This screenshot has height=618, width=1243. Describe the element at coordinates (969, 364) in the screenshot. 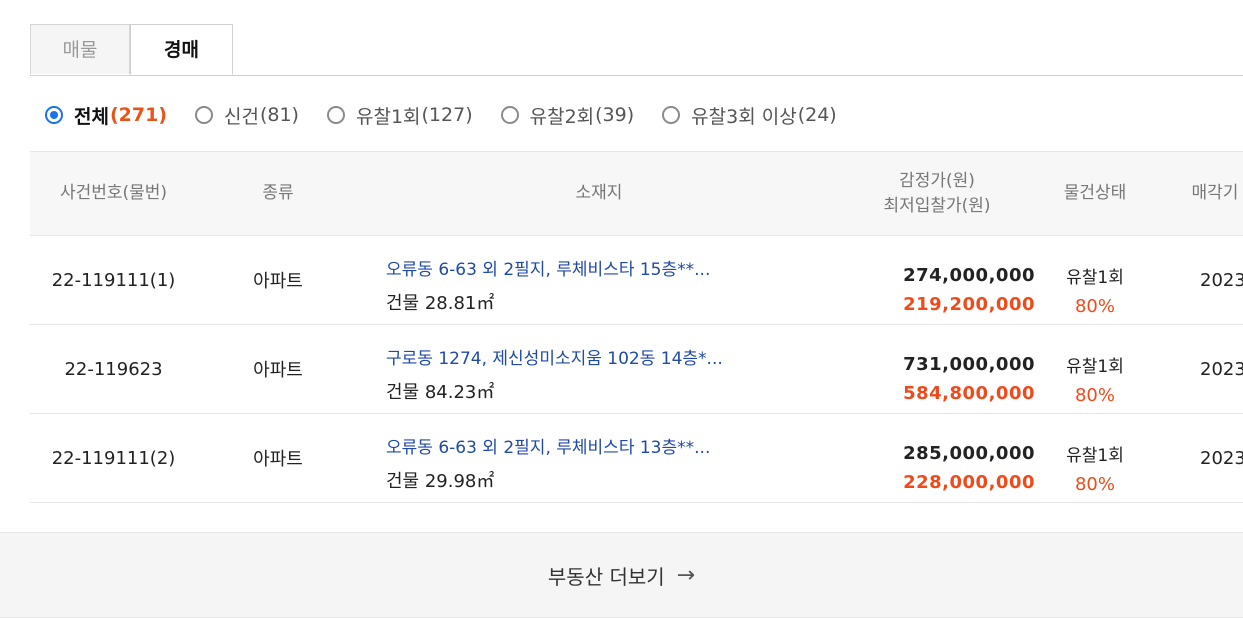

I see `appraisal-price: 731,000,000` at that location.